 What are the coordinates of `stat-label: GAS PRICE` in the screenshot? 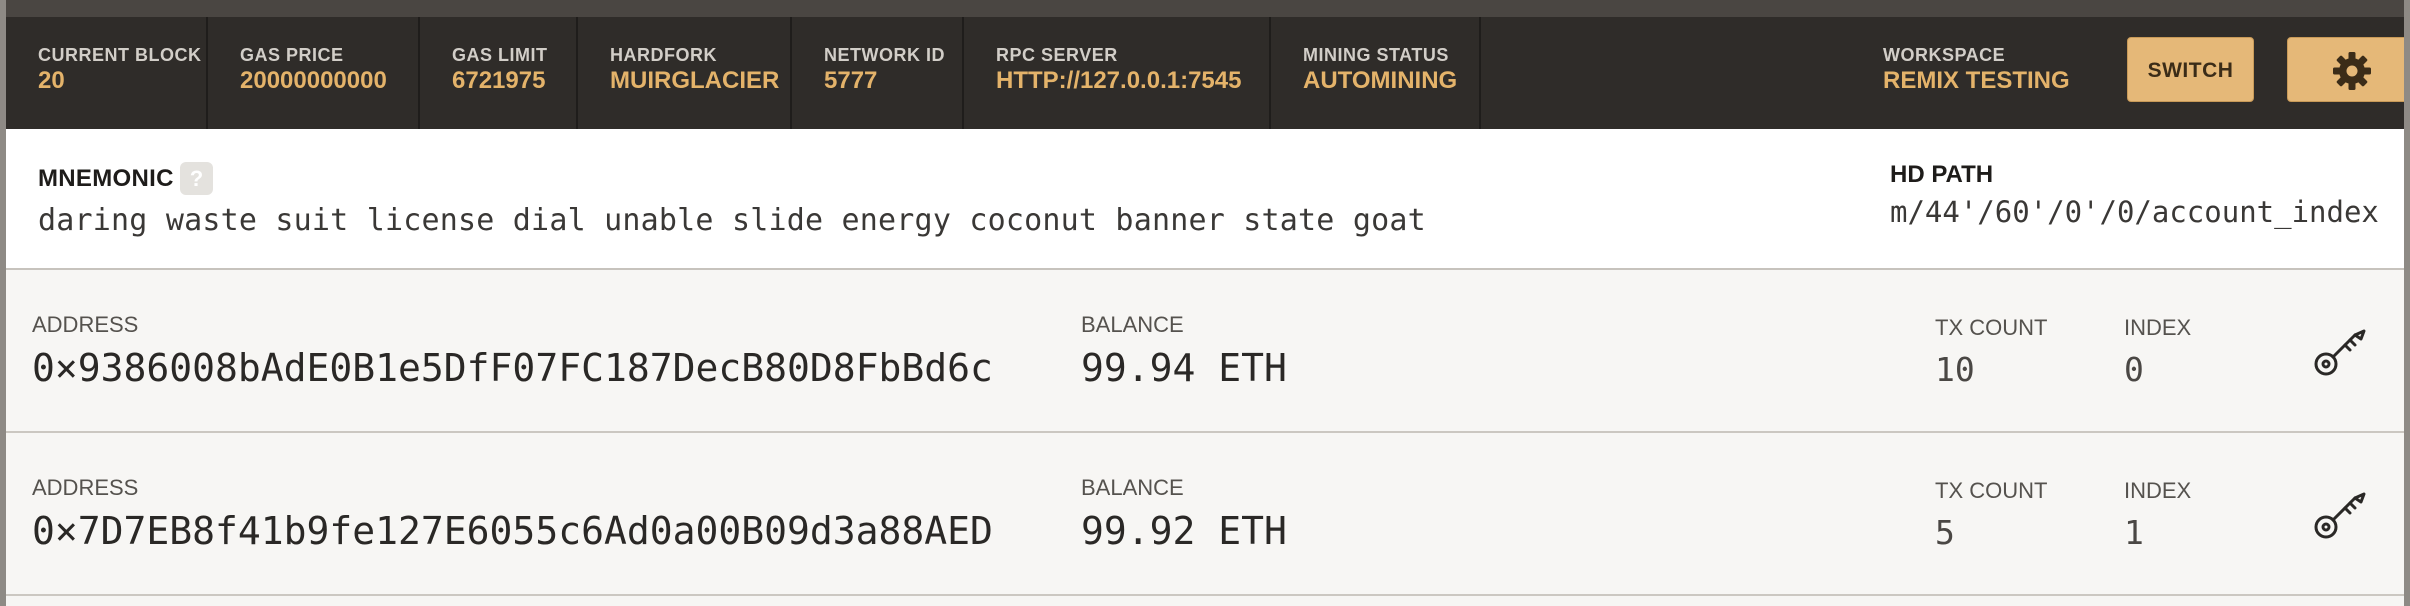 It's located at (292, 55).